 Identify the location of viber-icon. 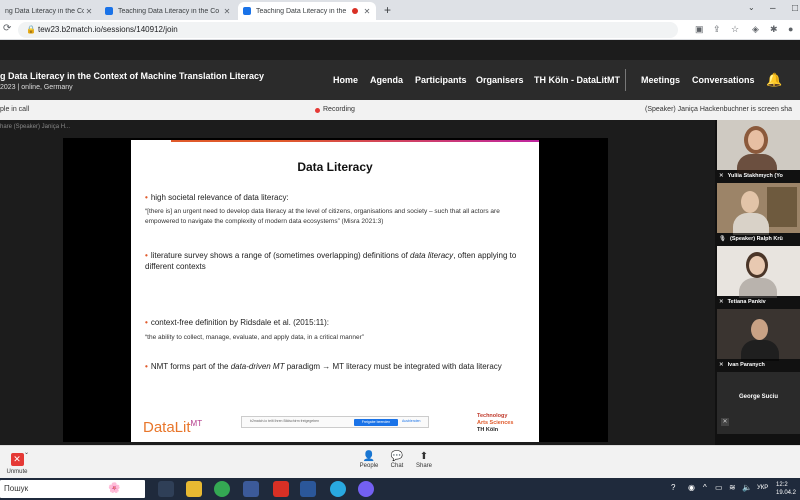
(366, 489).